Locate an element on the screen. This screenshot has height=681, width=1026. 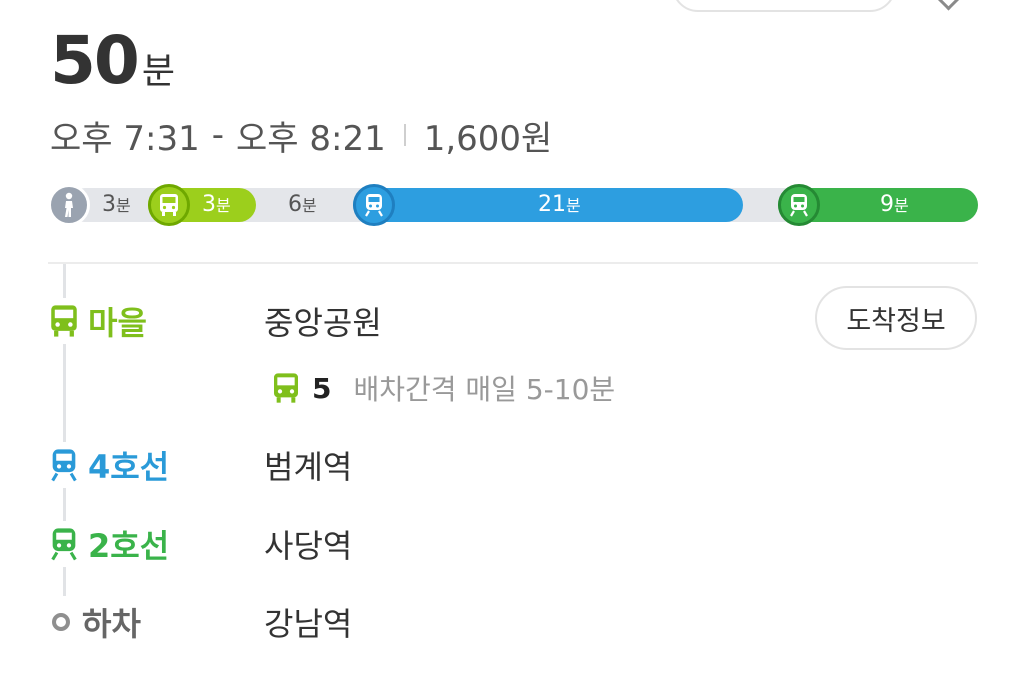
total-duration-number: 50 is located at coordinates (95, 60).